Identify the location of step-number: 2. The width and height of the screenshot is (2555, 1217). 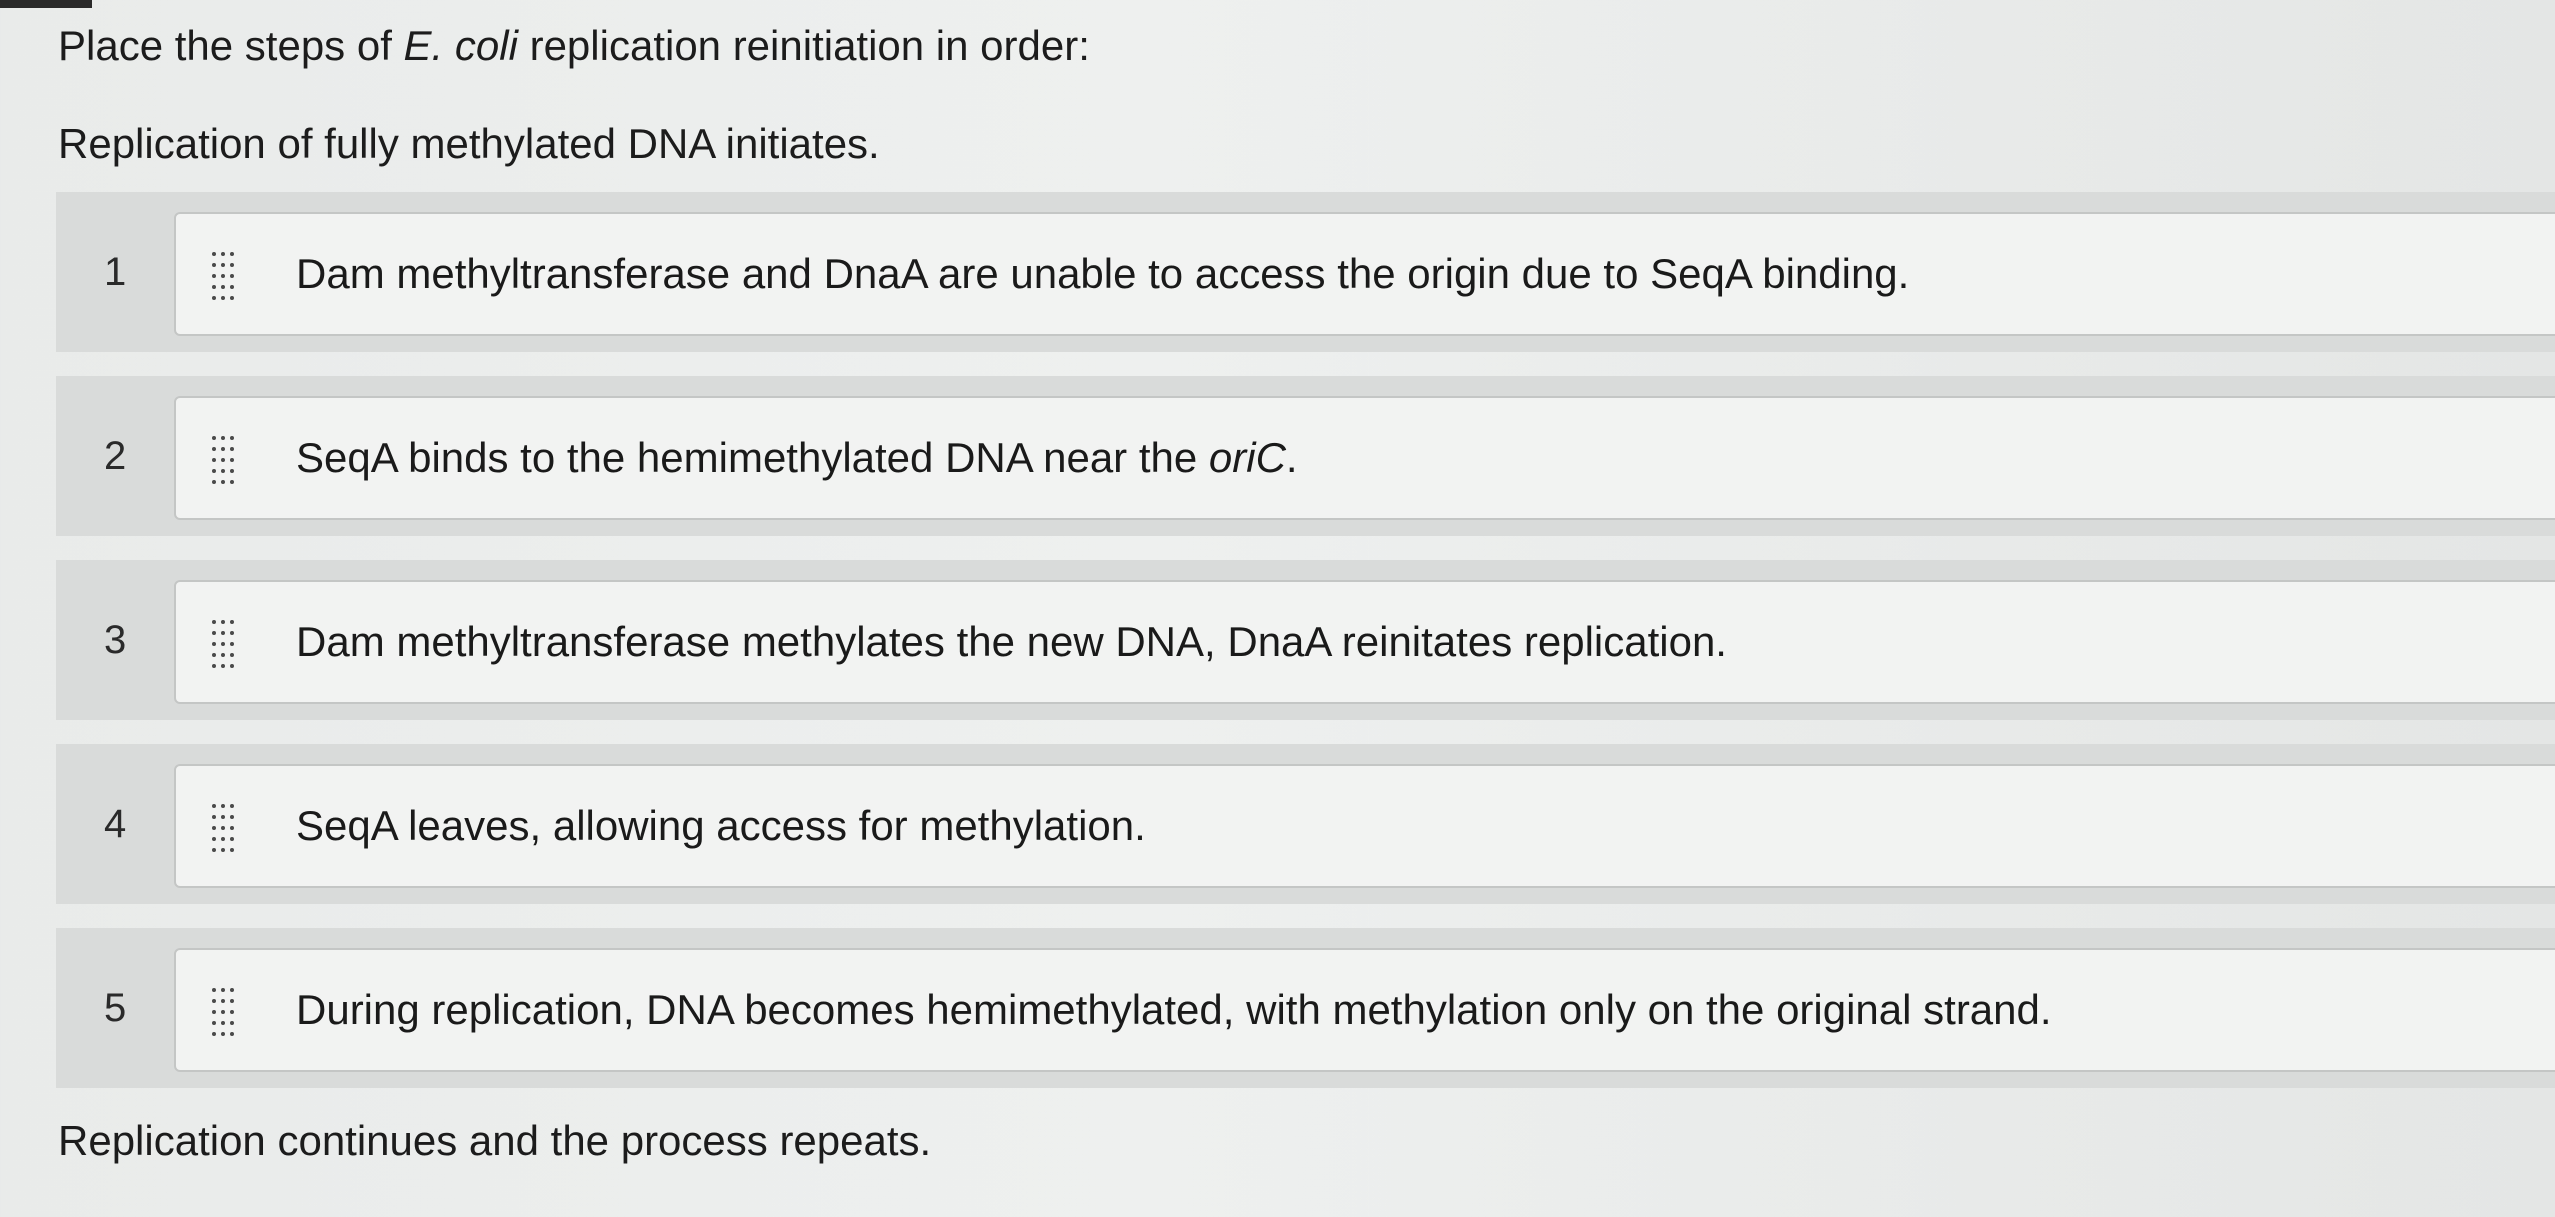
(115, 456).